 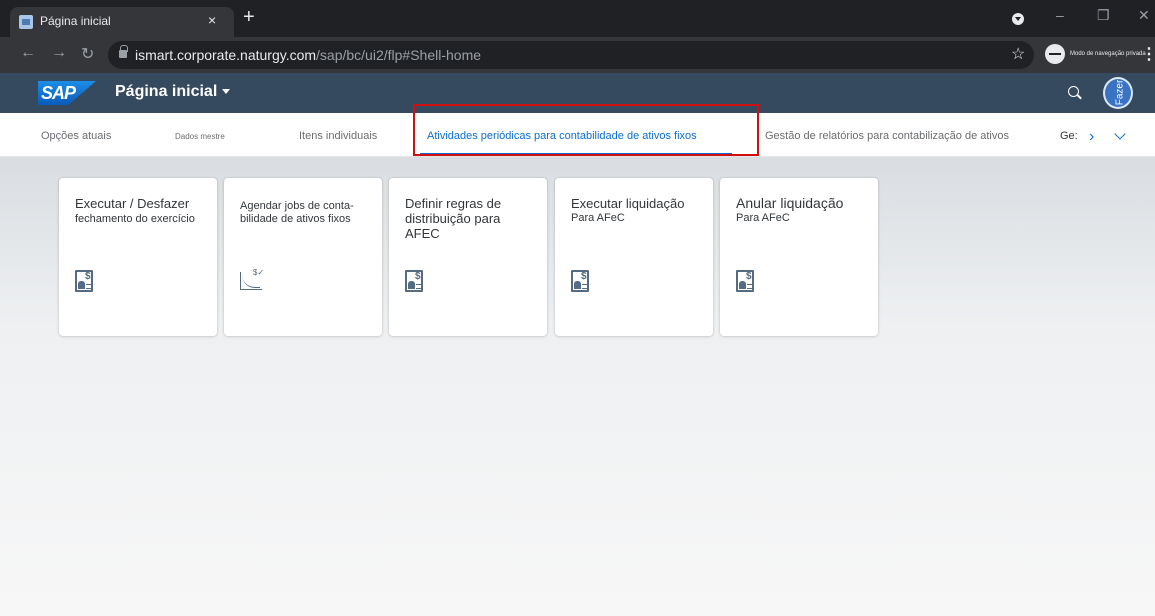 I want to click on page-title: Página inicial, so click(x=166, y=91).